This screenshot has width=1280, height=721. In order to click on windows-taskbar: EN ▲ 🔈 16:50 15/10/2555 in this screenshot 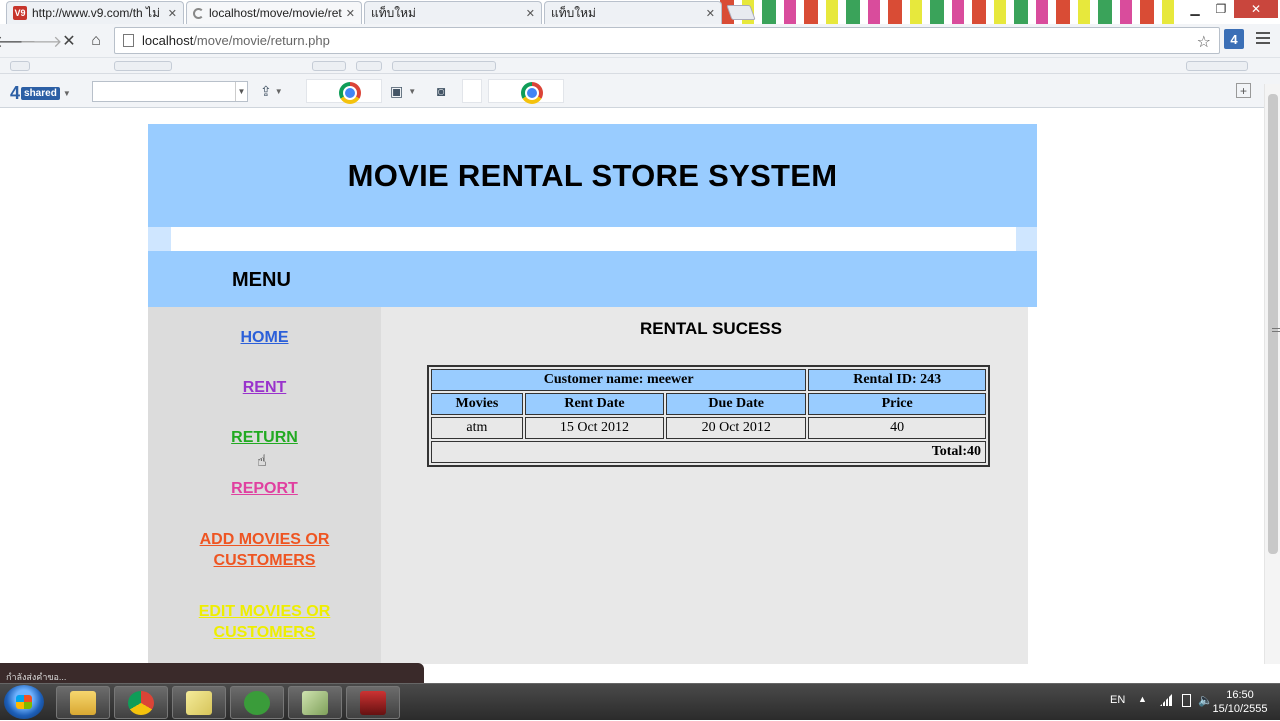, I will do `click(640, 701)`.